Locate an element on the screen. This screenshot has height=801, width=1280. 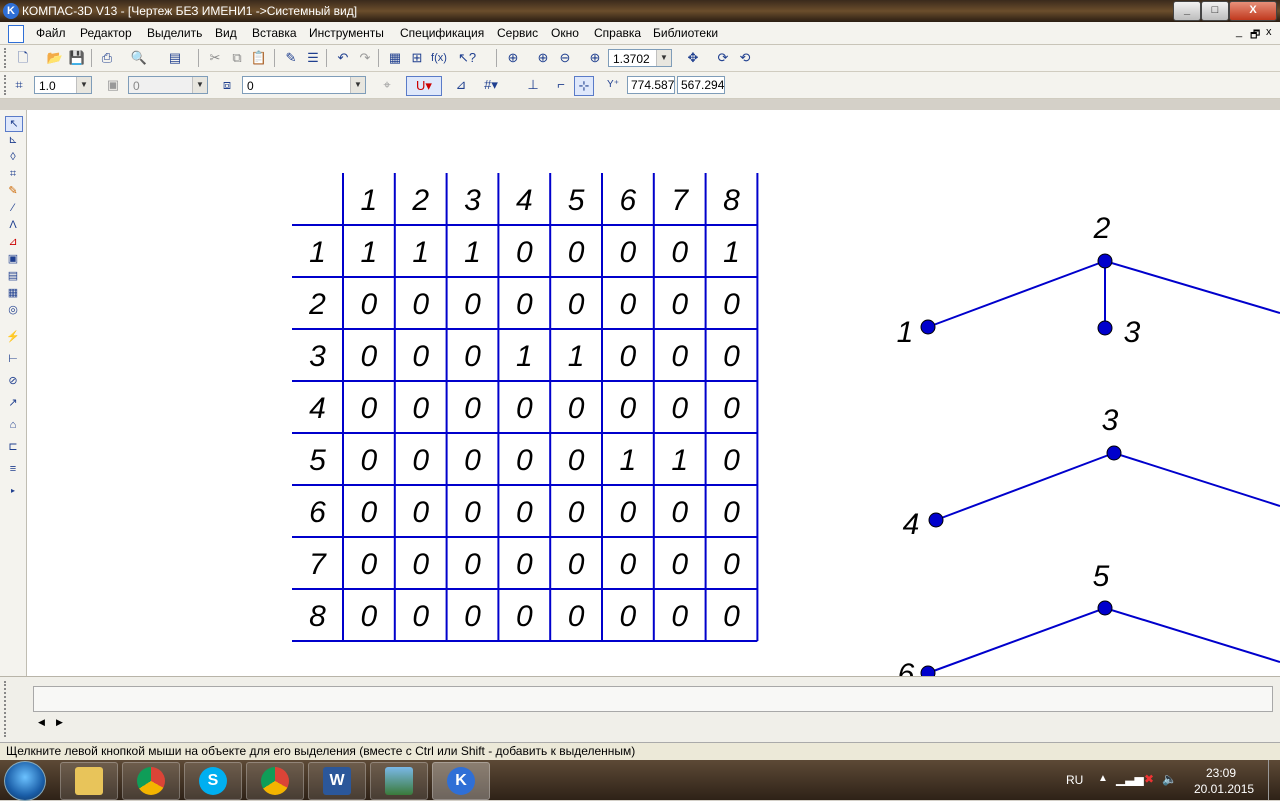
fragment-icon: ⚡ is located at coordinates (13, 337).